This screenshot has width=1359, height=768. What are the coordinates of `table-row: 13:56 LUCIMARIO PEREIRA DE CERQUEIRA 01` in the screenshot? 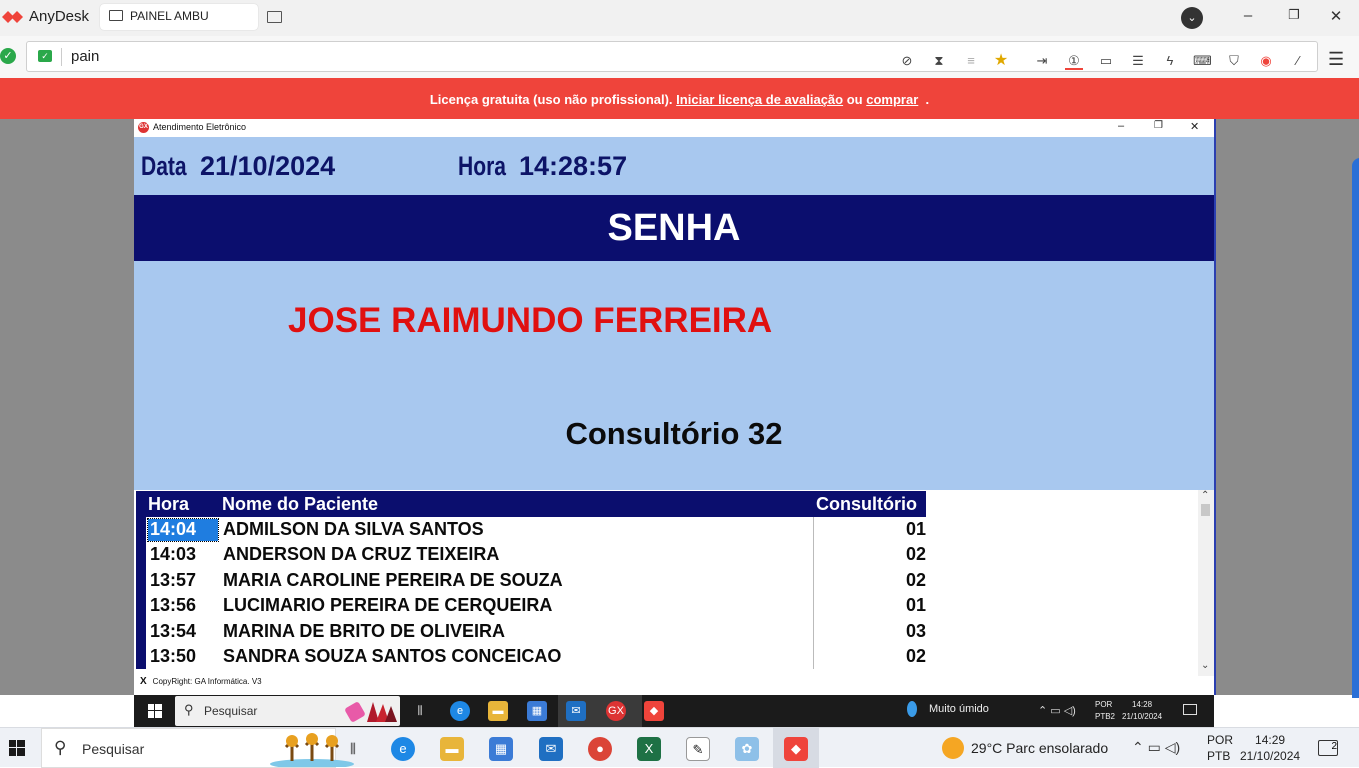 It's located at (536, 605).